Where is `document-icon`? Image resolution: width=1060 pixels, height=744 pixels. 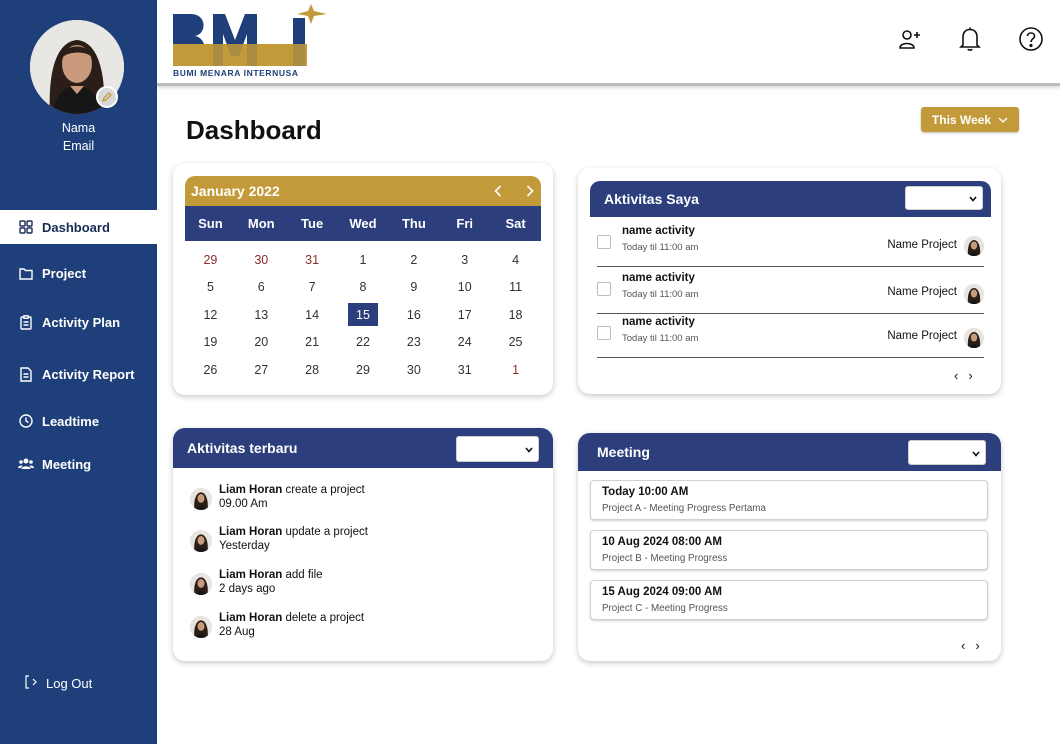
document-icon is located at coordinates (26, 374).